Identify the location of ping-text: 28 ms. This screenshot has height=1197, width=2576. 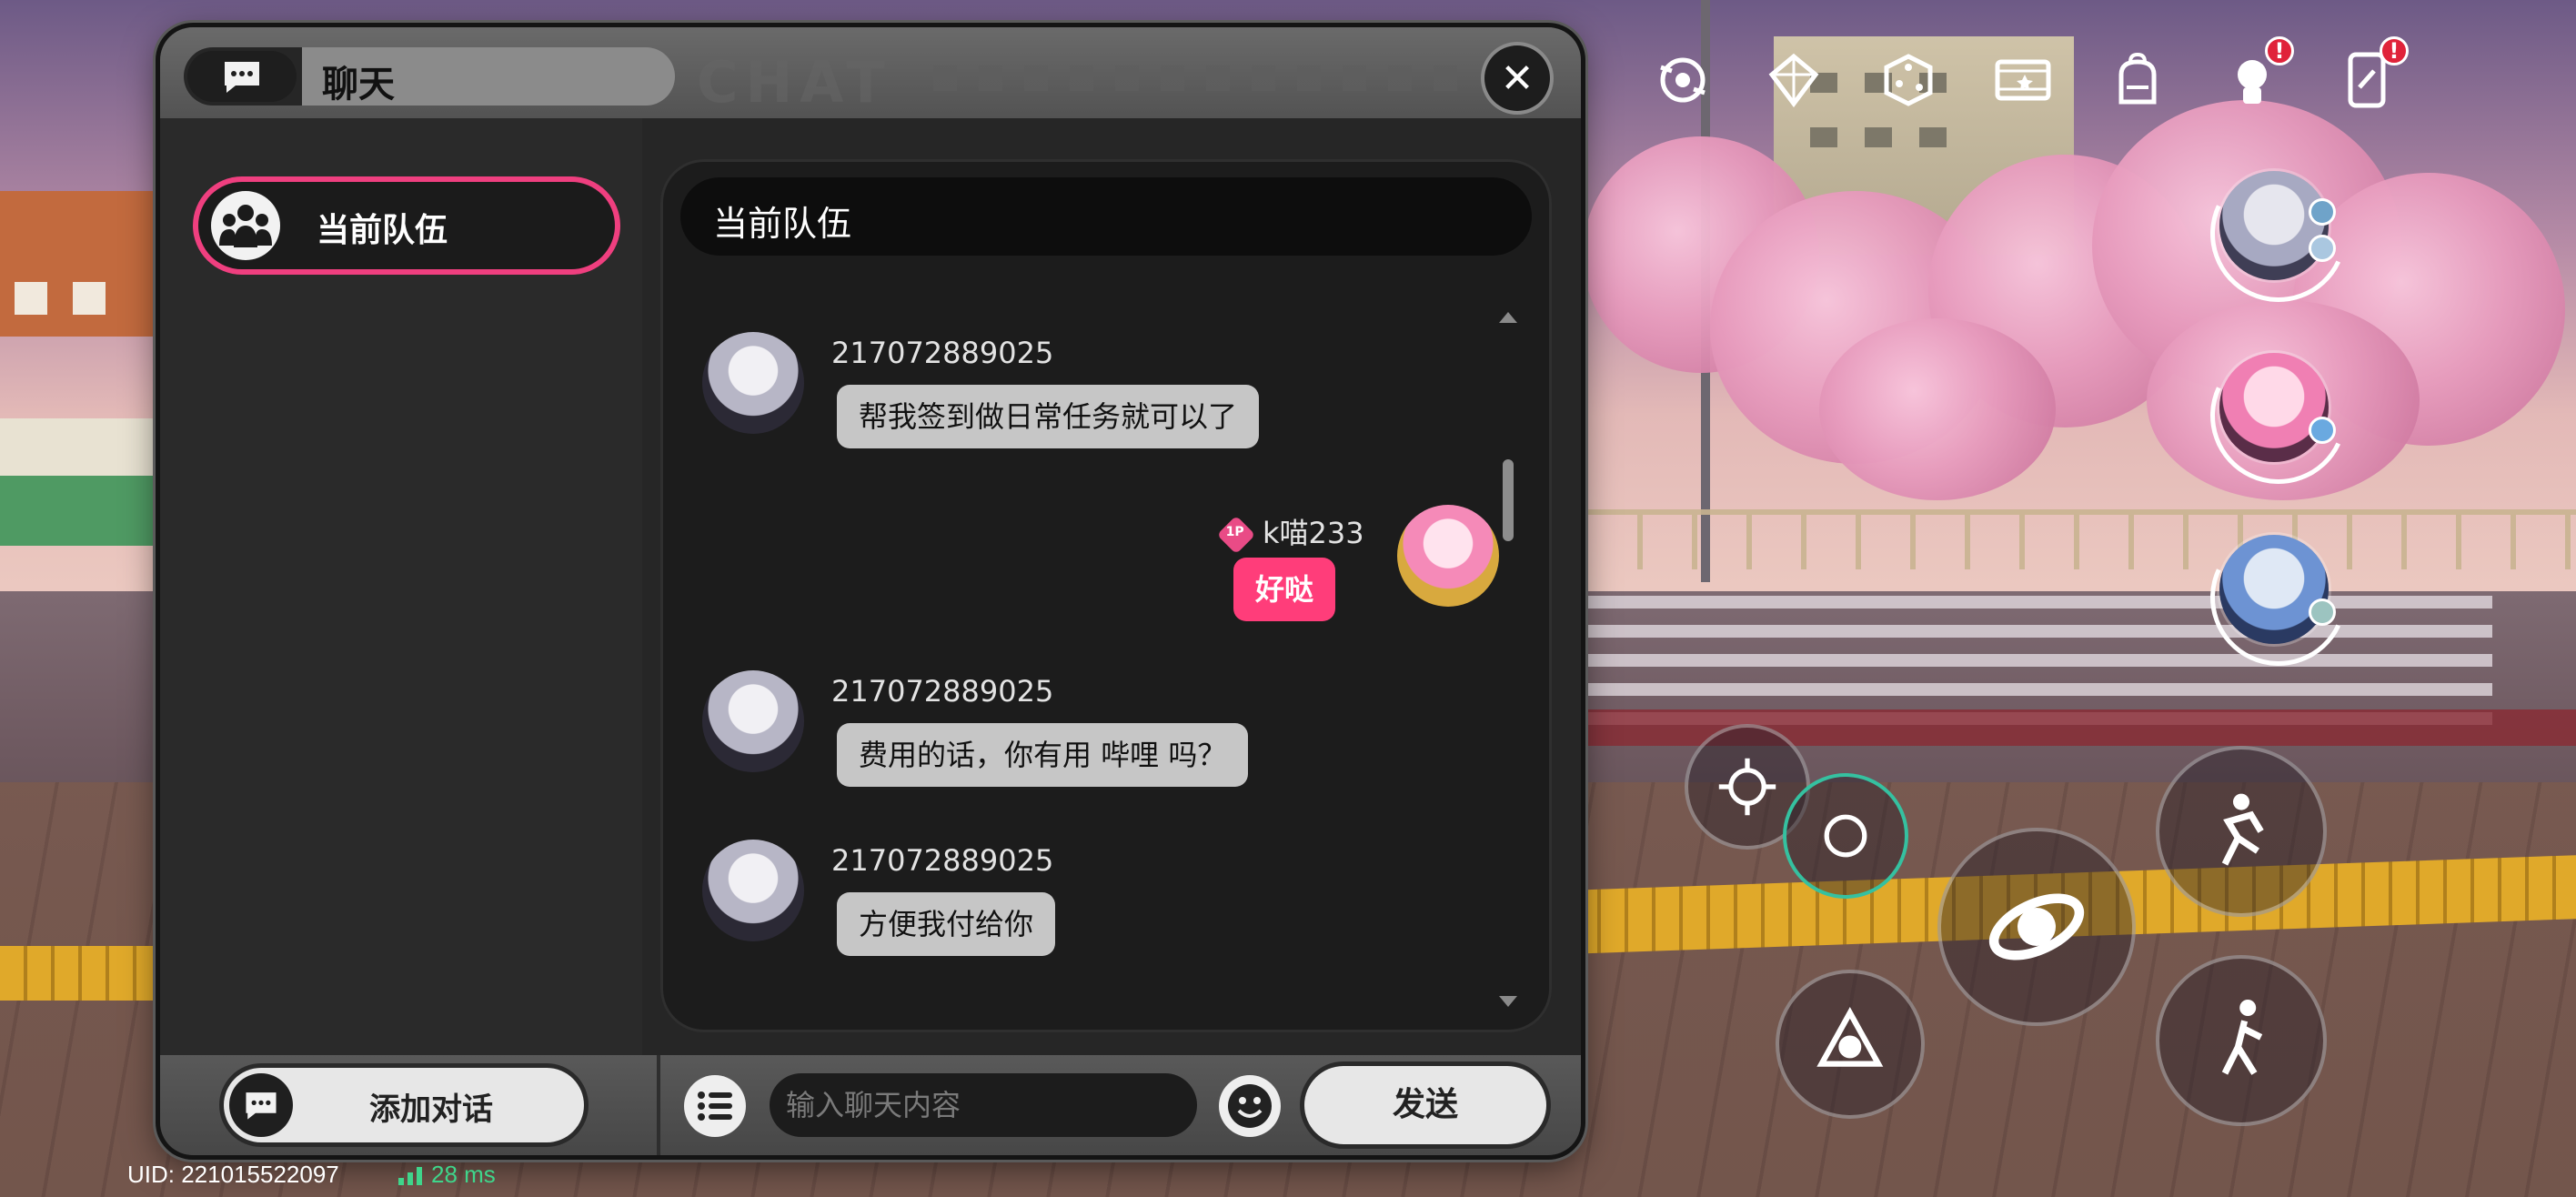
(463, 1174).